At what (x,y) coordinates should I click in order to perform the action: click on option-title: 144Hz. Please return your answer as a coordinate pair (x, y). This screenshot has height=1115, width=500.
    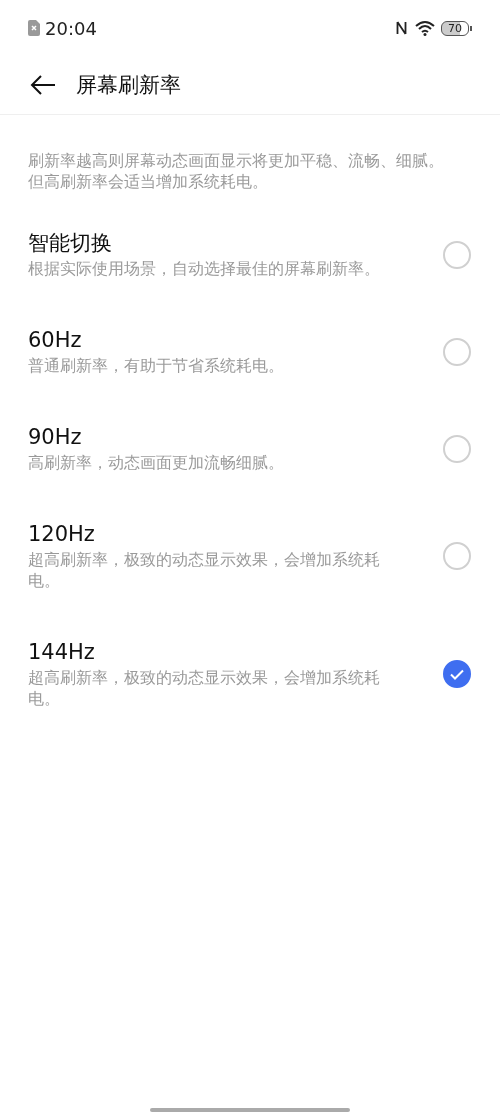
    Looking at the image, I should click on (62, 652).